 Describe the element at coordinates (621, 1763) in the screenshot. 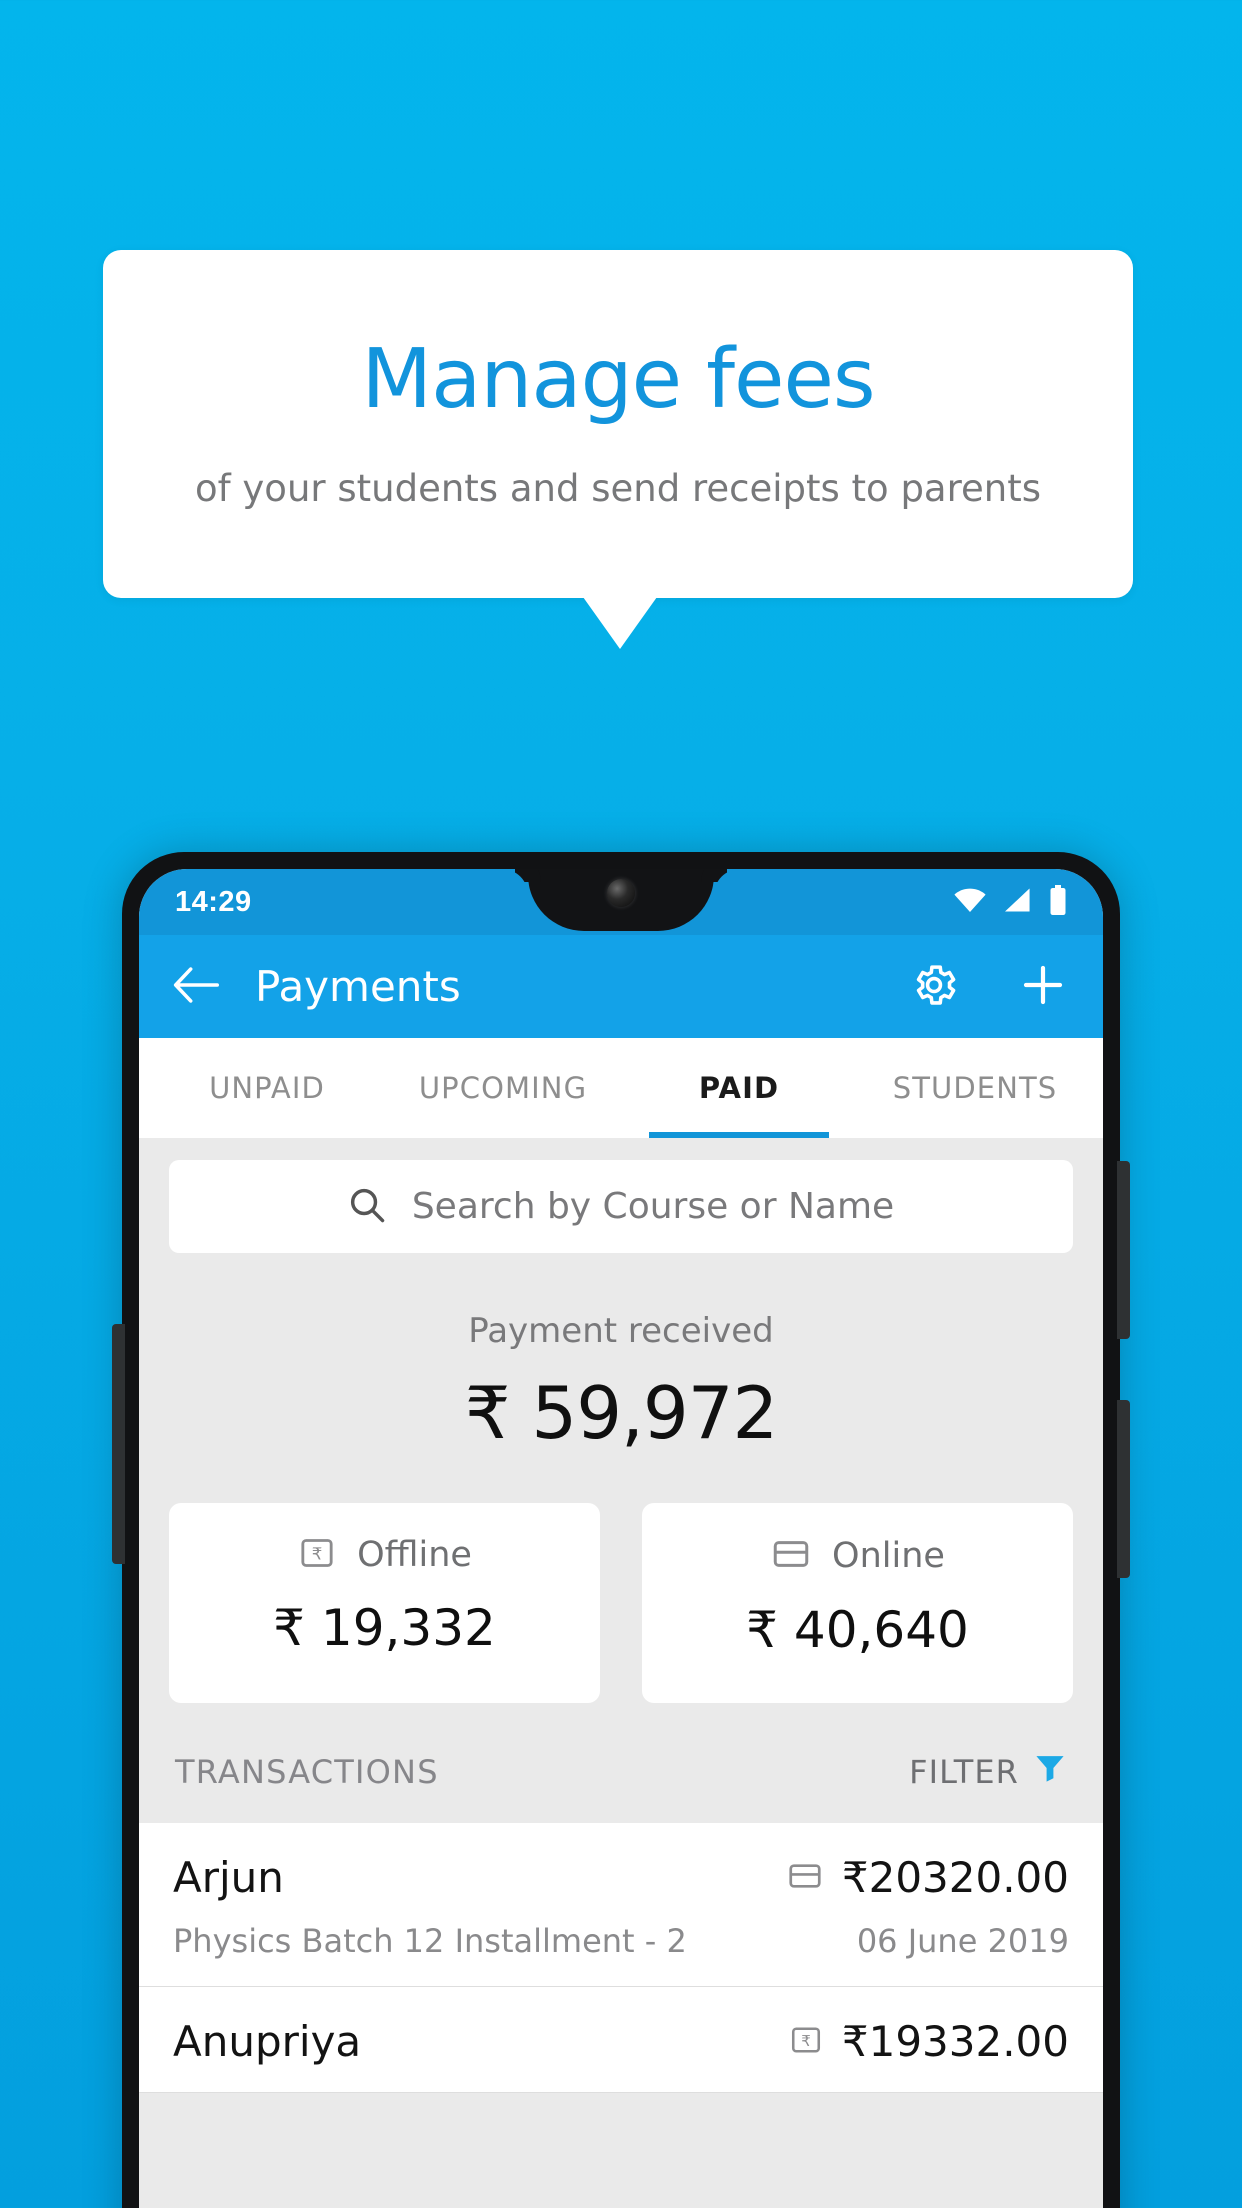

I see `transactions-header: TRANSACTIONS FILTER` at that location.